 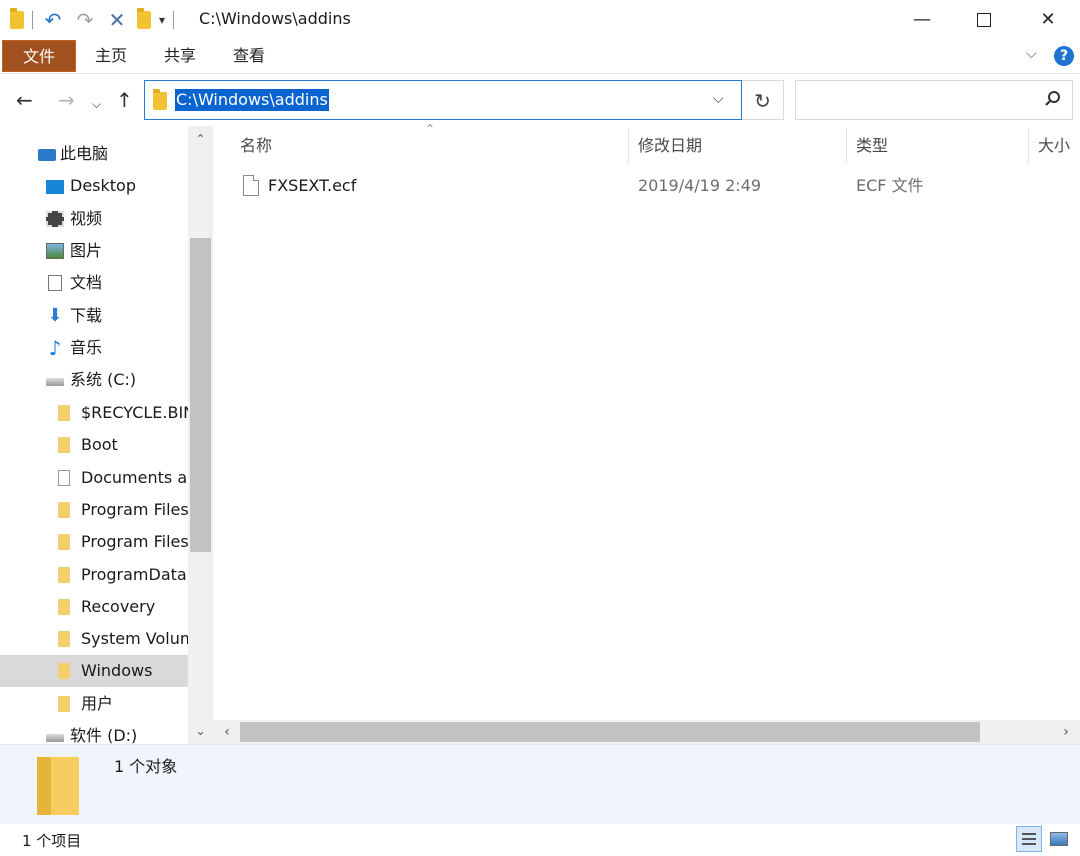 I want to click on refresh-icon: ↻, so click(x=762, y=101).